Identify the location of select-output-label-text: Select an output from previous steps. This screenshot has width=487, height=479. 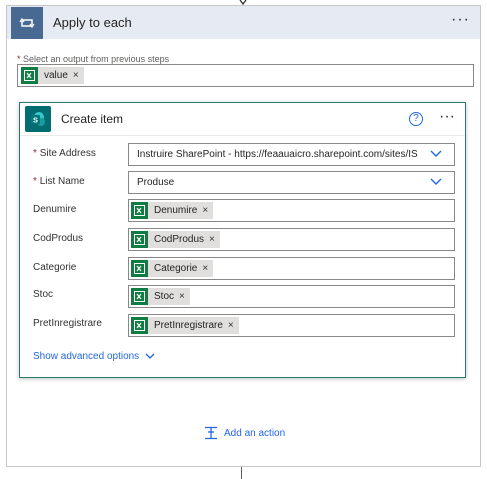
(96, 59).